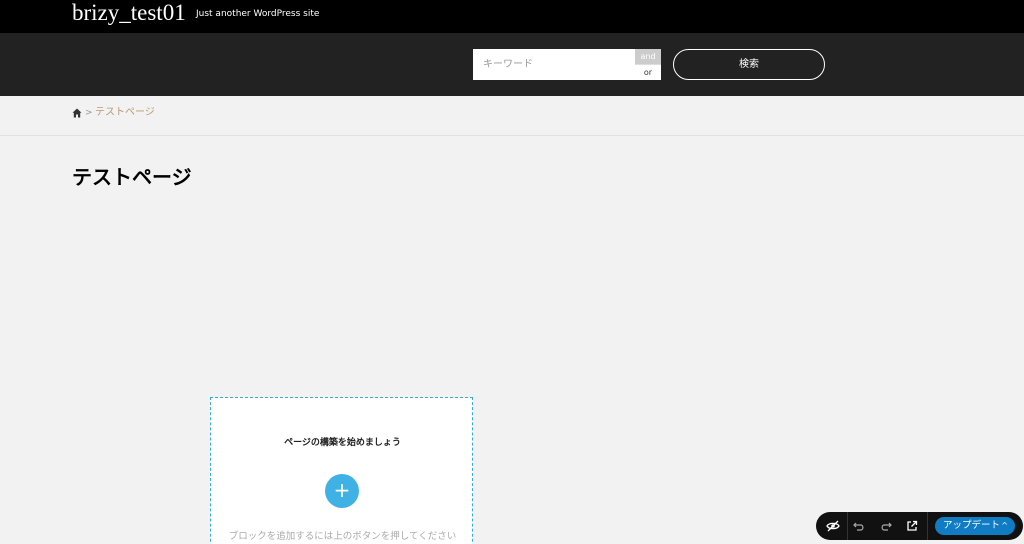 The width and height of the screenshot is (1024, 544). Describe the element at coordinates (342, 491) in the screenshot. I see `add-block-button: +` at that location.